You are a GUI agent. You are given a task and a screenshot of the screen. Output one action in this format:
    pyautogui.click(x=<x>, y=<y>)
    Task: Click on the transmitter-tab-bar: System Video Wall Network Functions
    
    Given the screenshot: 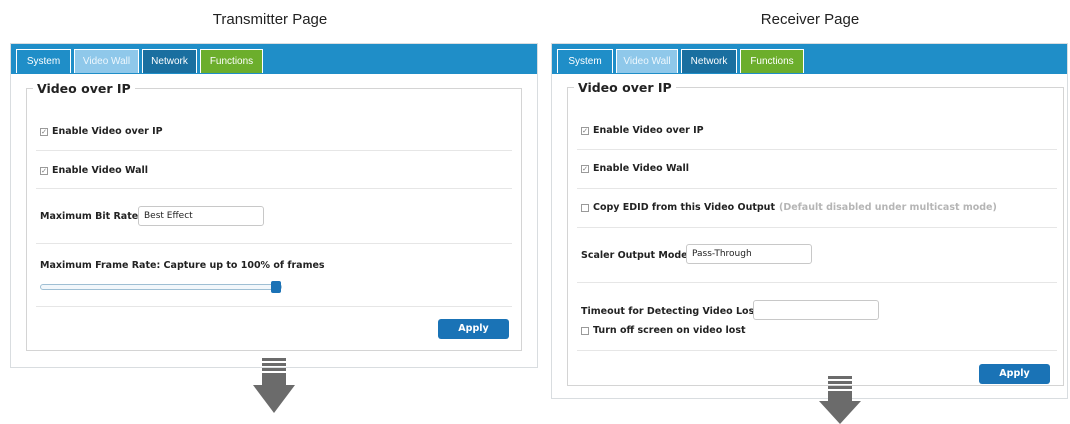 What is the action you would take?
    pyautogui.click(x=274, y=59)
    